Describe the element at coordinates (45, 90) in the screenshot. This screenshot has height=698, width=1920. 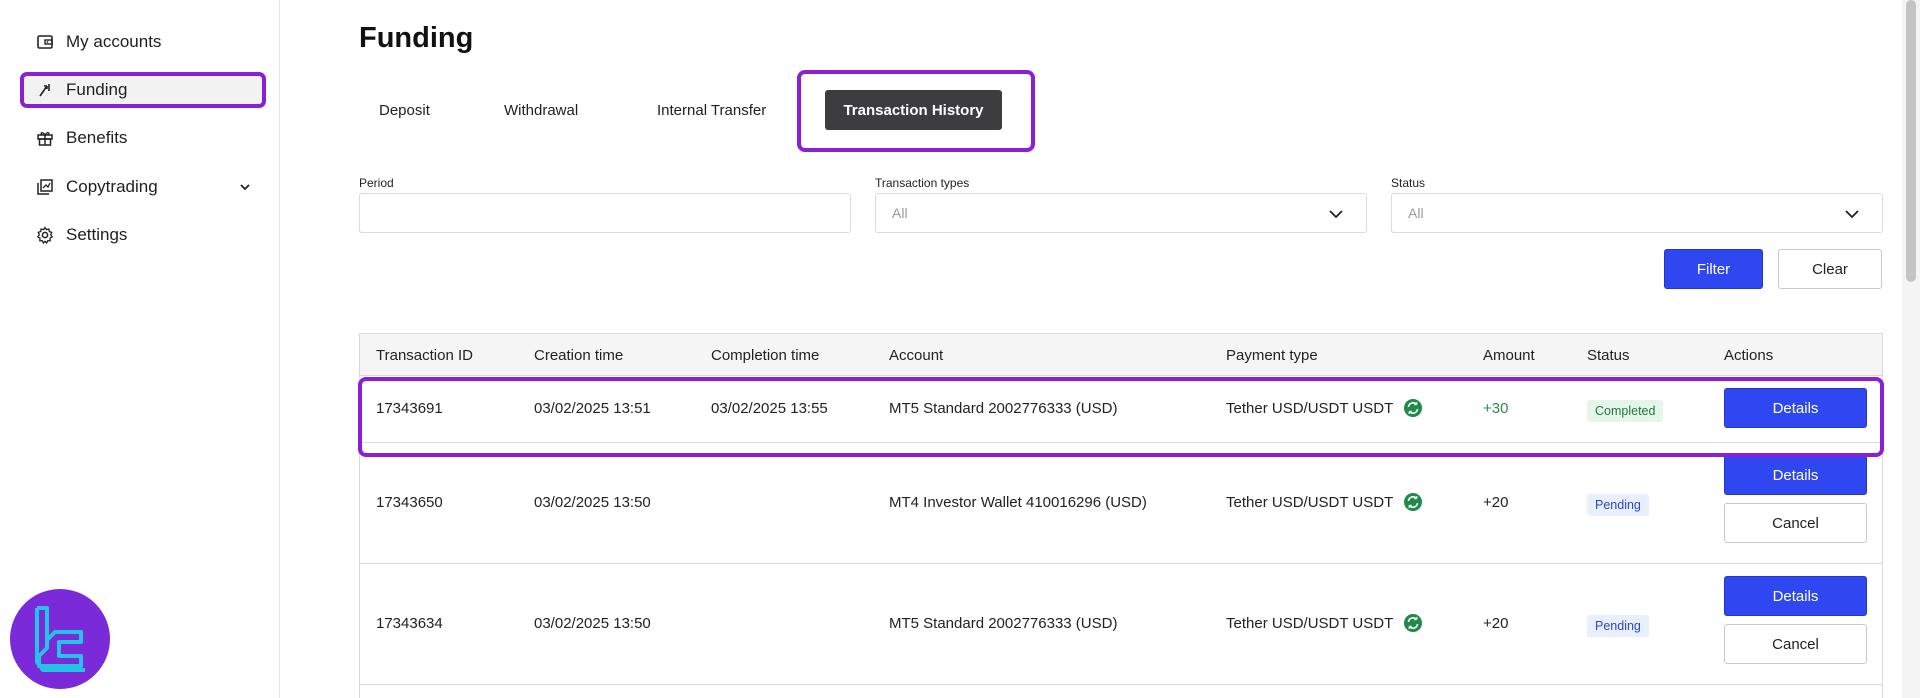
I see `funding-arrows-icon` at that location.